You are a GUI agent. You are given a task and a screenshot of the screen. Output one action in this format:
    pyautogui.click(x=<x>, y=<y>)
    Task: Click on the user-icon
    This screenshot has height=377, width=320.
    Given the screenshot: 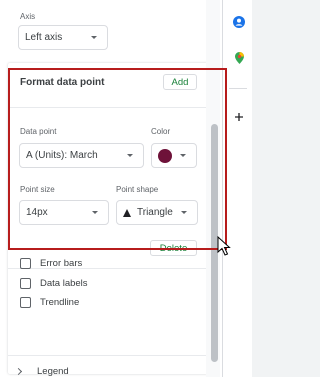 What is the action you would take?
    pyautogui.click(x=239, y=22)
    